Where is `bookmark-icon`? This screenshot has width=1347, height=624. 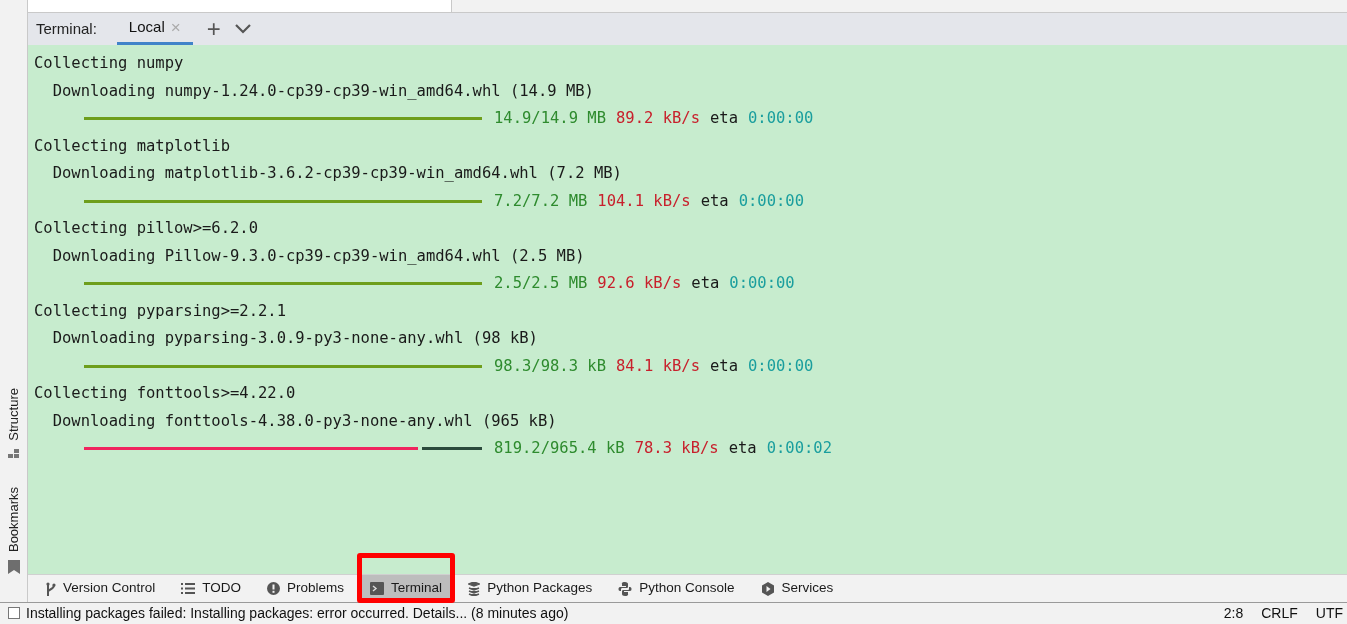 bookmark-icon is located at coordinates (13, 567).